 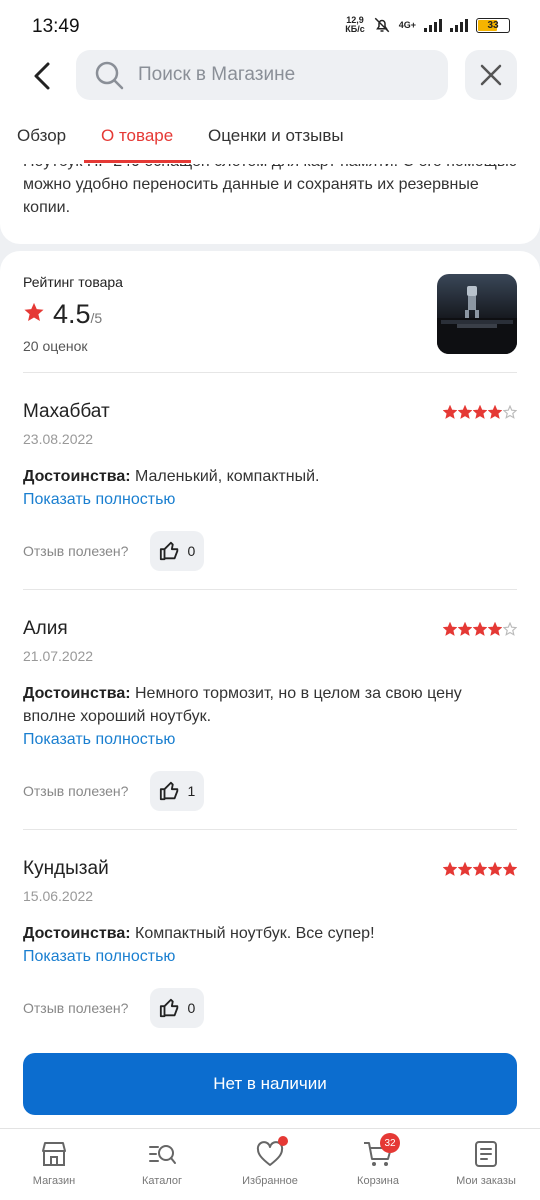 What do you see at coordinates (486, 1154) in the screenshot?
I see `orders-icon` at bounding box center [486, 1154].